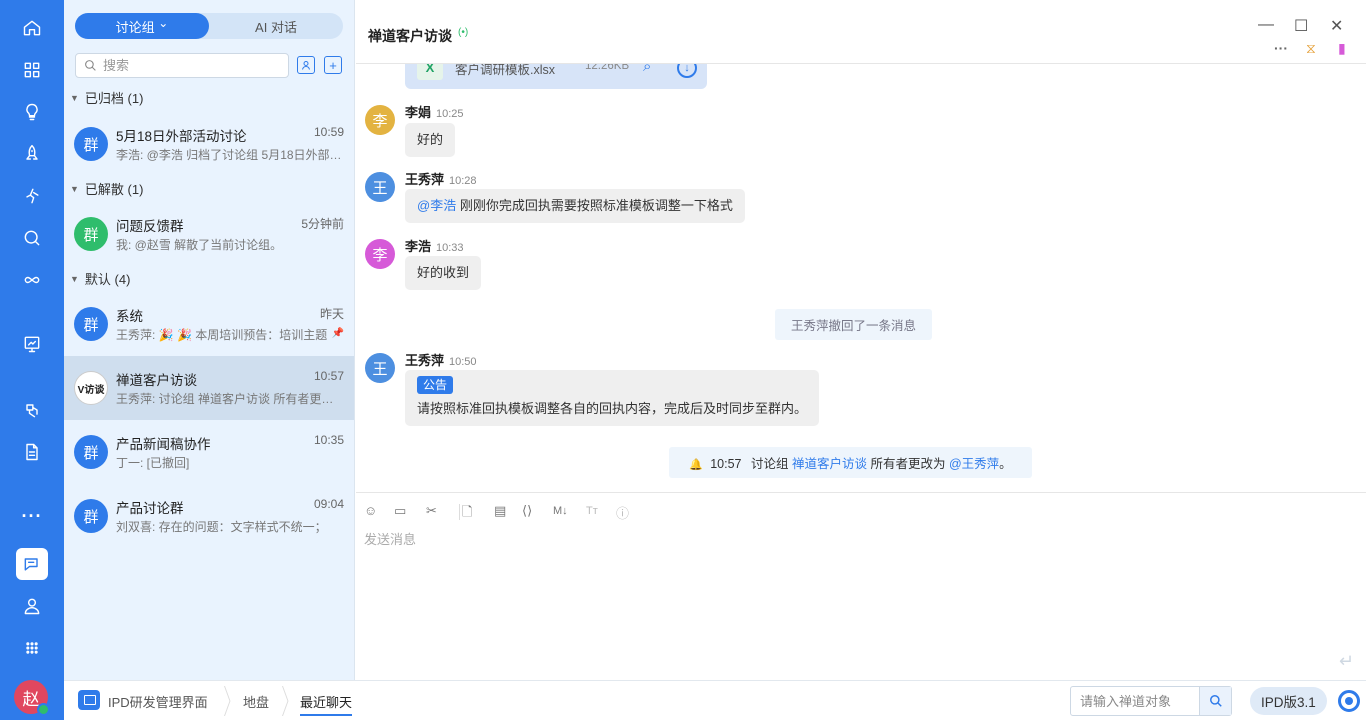  What do you see at coordinates (328, 376) in the screenshot?
I see `conversation-time: 10:57` at bounding box center [328, 376].